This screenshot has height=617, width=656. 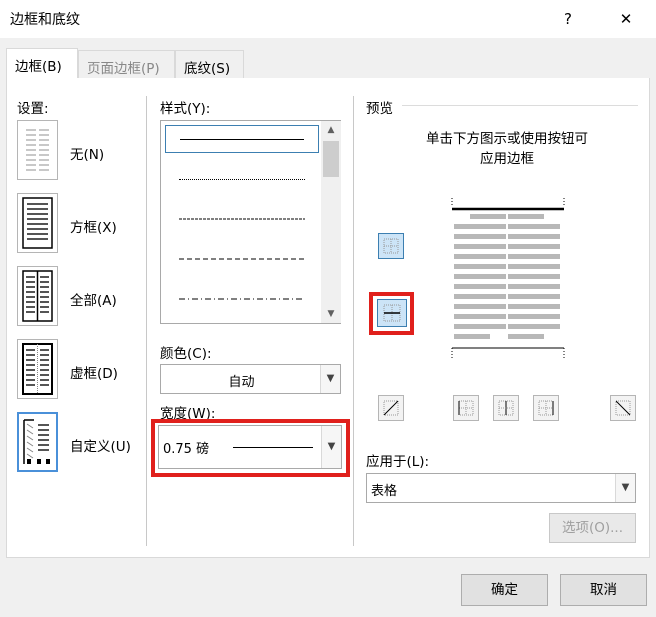 I want to click on scroll-up-icon: ▲, so click(x=331, y=130).